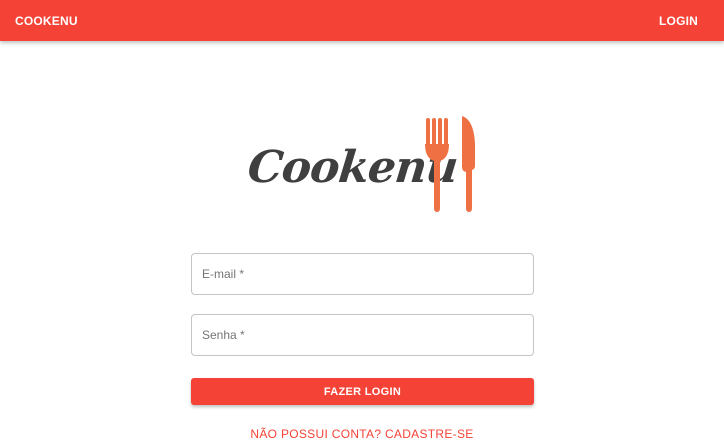  I want to click on email-input, so click(362, 274).